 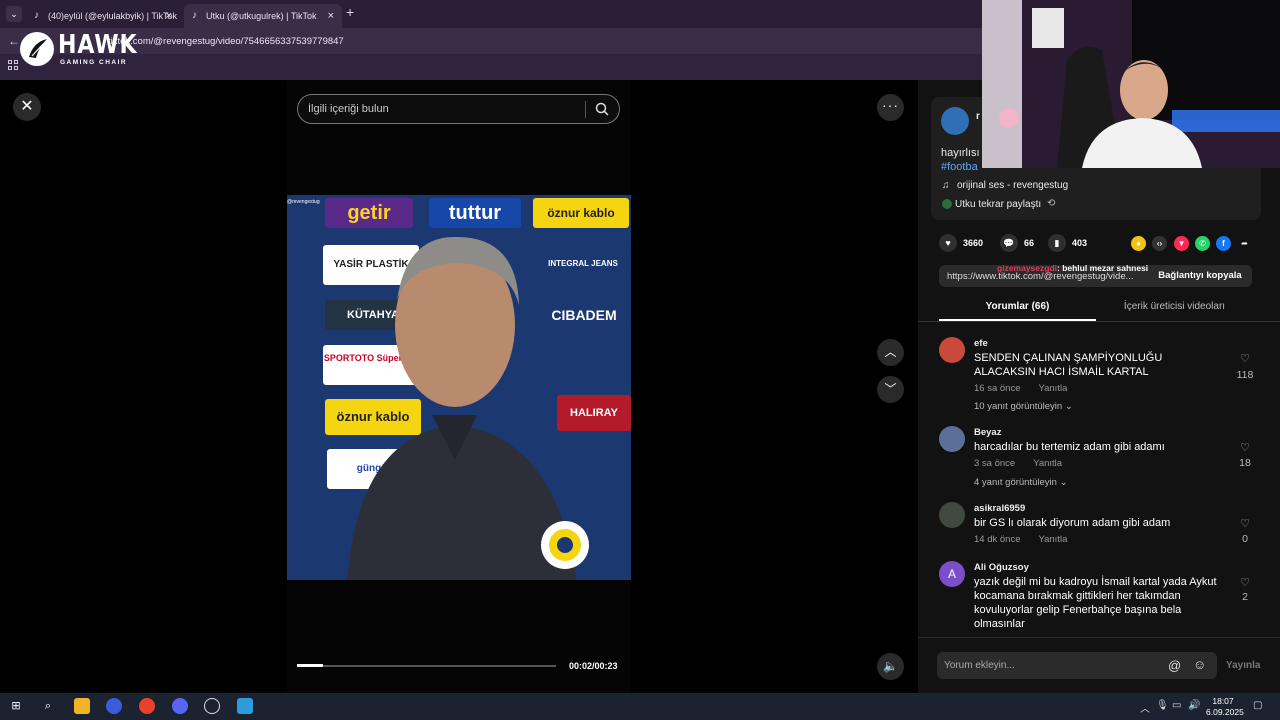 What do you see at coordinates (1145, 707) in the screenshot?
I see `tray-chevron-up-icon: ︿` at bounding box center [1145, 707].